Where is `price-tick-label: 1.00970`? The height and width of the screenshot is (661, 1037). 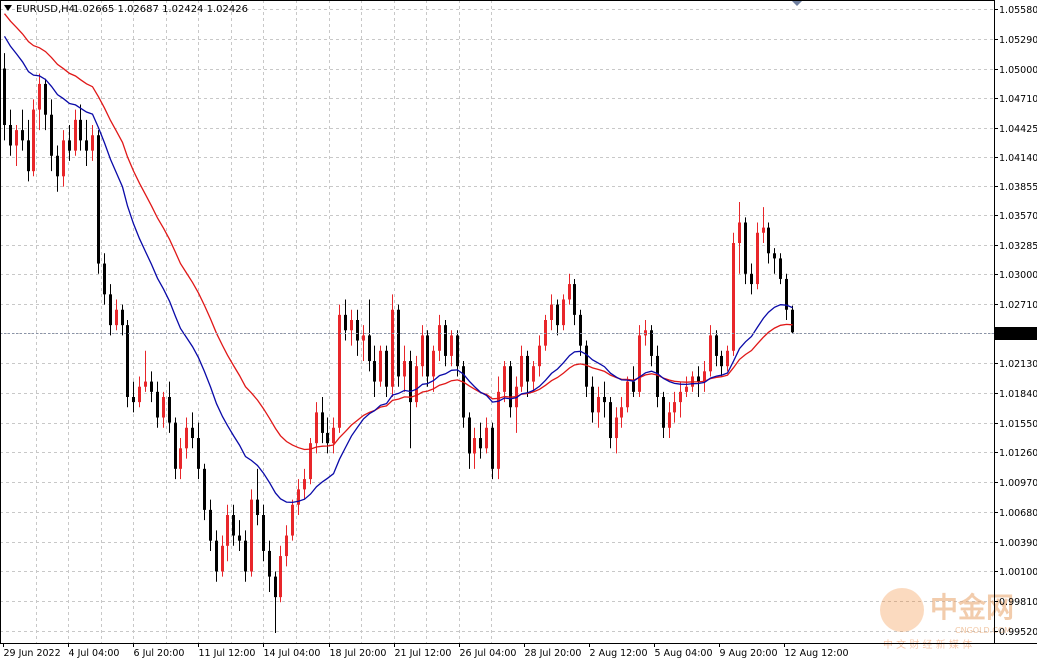
price-tick-label: 1.00970 is located at coordinates (1018, 483).